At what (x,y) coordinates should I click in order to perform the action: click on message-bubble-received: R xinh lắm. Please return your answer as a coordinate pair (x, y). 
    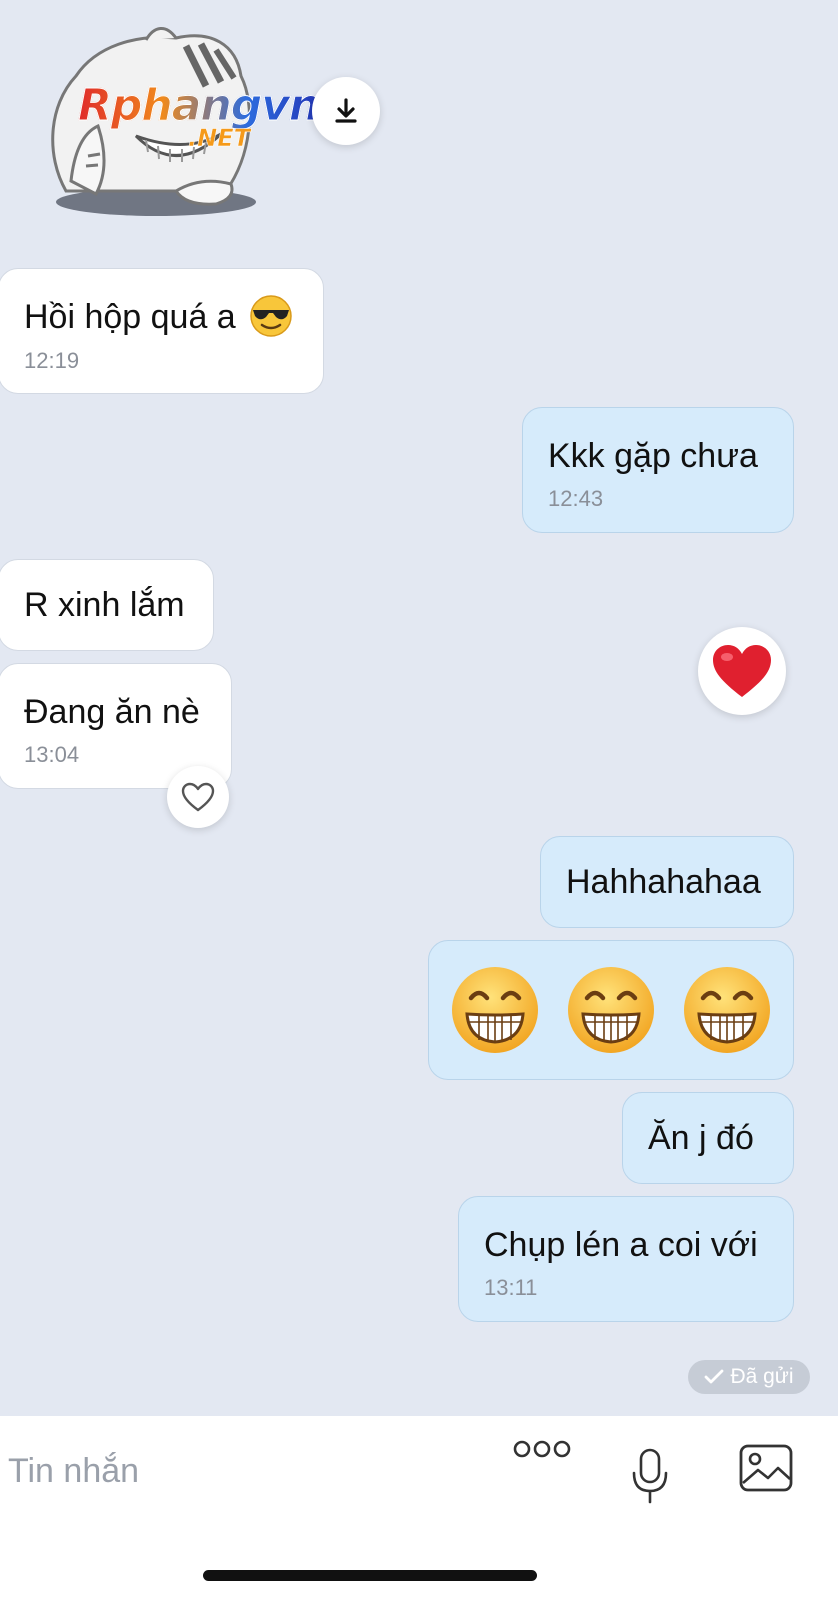
    Looking at the image, I should click on (107, 605).